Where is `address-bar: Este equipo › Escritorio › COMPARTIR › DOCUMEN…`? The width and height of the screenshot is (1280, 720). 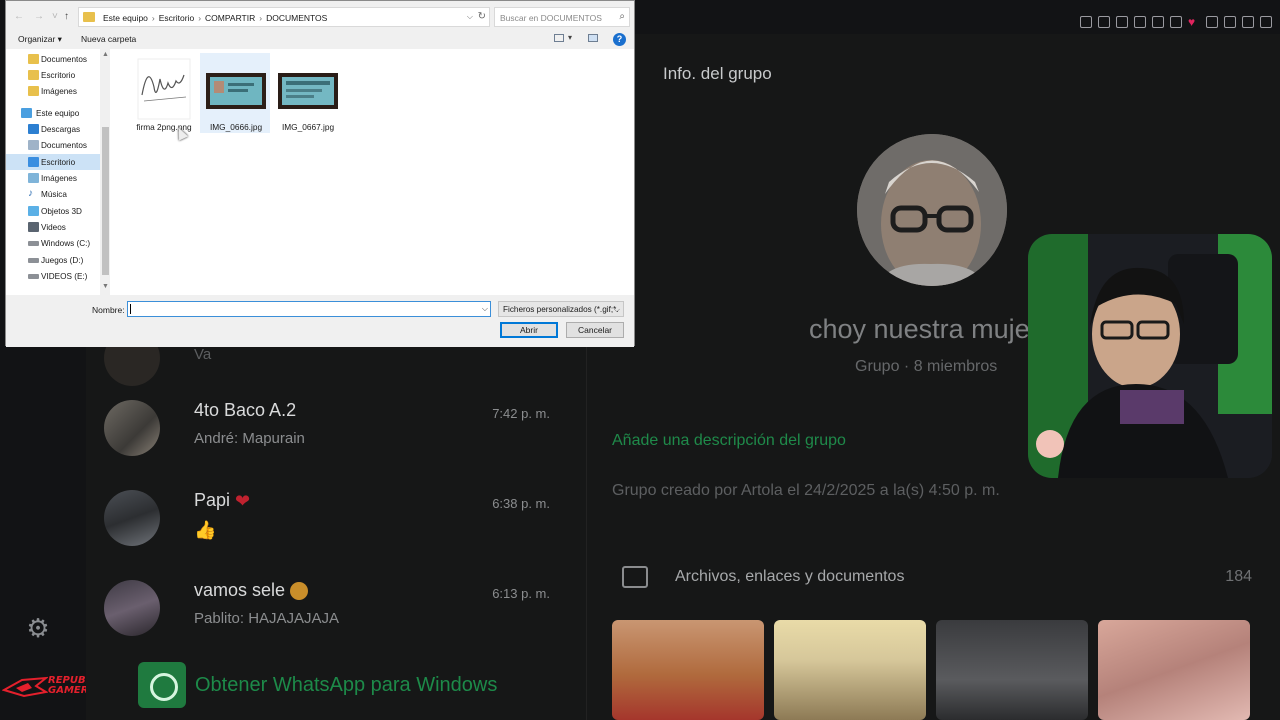 address-bar: Este equipo › Escritorio › COMPARTIR › DOCUMEN… is located at coordinates (284, 17).